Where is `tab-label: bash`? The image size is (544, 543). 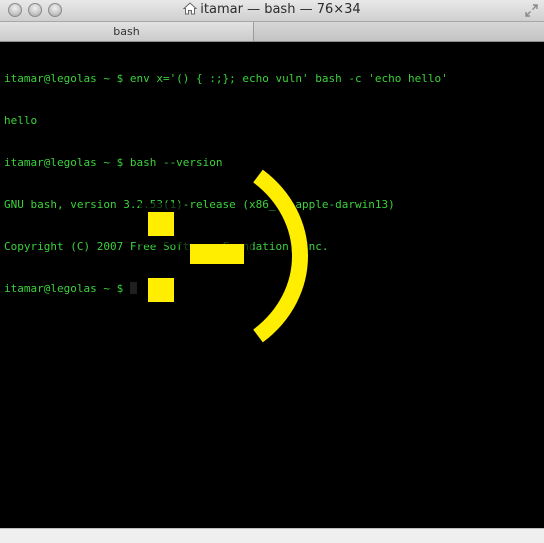
tab-label: bash is located at coordinates (126, 31).